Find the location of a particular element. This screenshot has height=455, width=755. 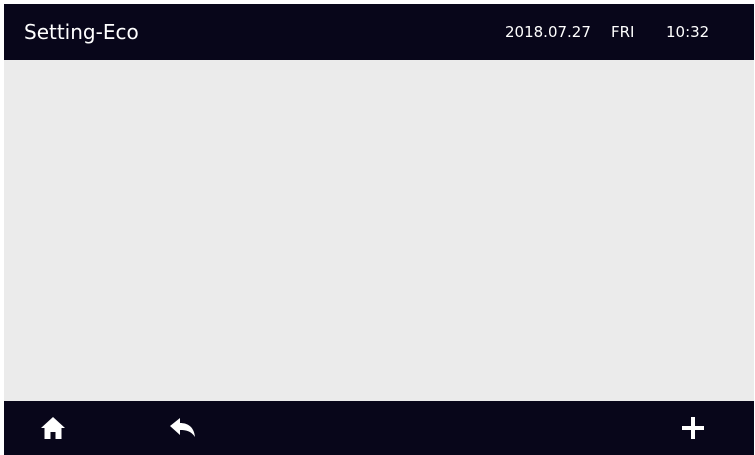

date-display: 2018.07.27 is located at coordinates (548, 32).